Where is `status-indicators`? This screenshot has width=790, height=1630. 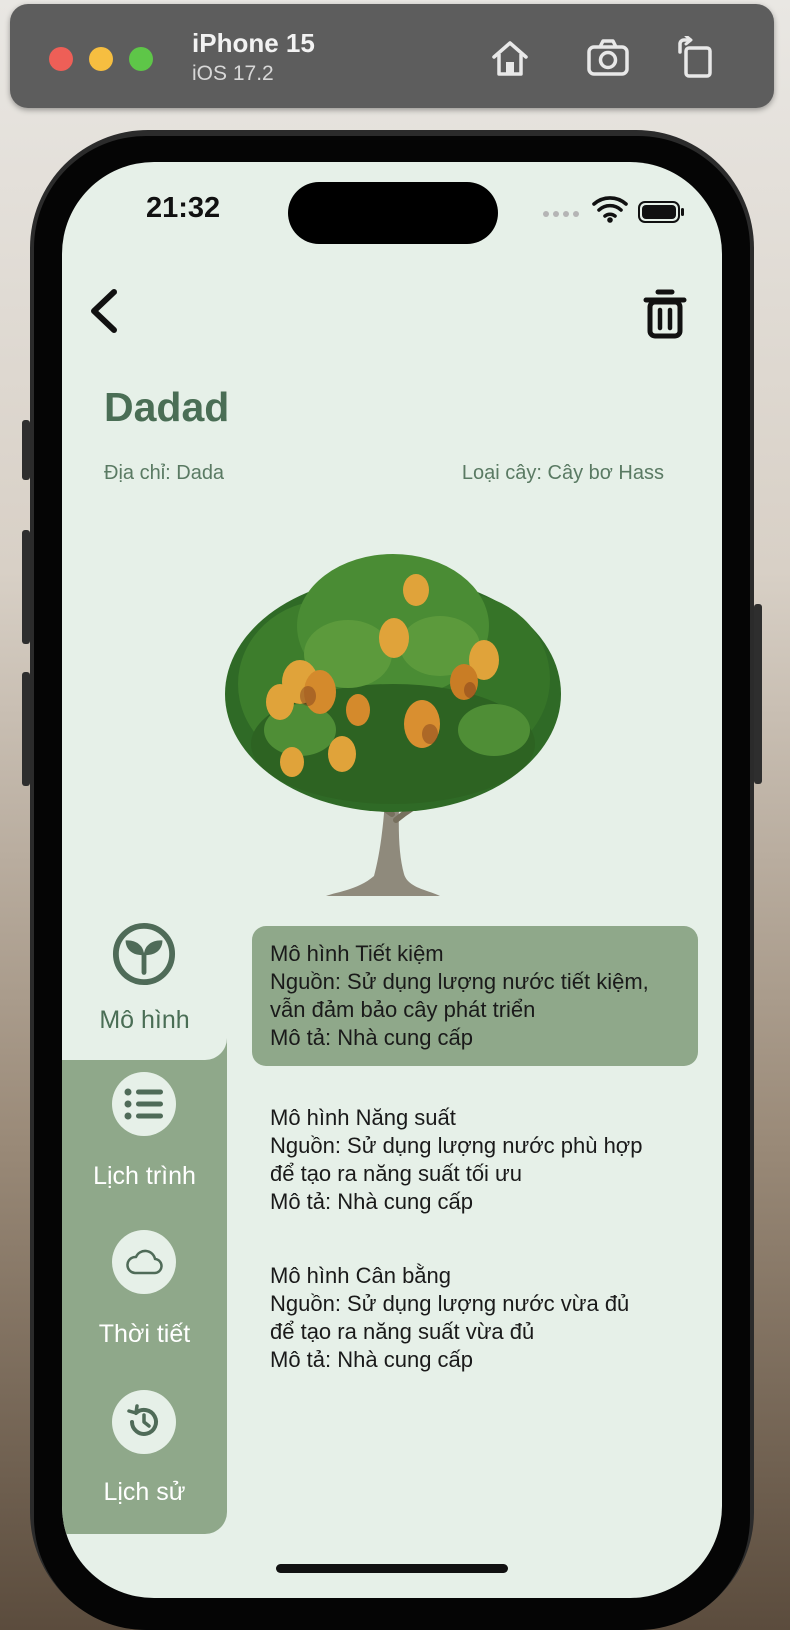
status-indicators is located at coordinates (628, 212).